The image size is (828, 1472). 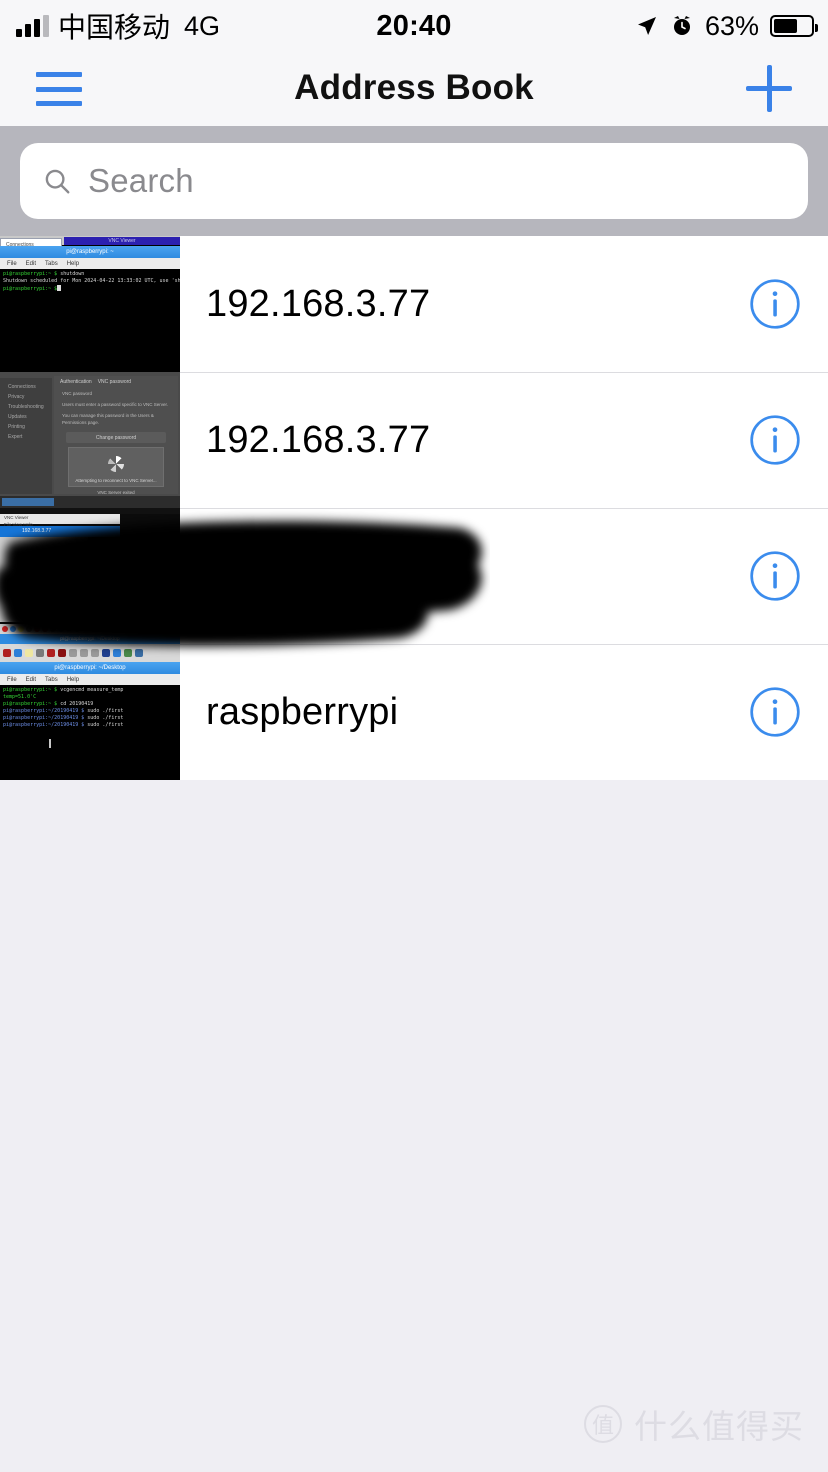 I want to click on status-bar-right: 63%, so click(x=726, y=26).